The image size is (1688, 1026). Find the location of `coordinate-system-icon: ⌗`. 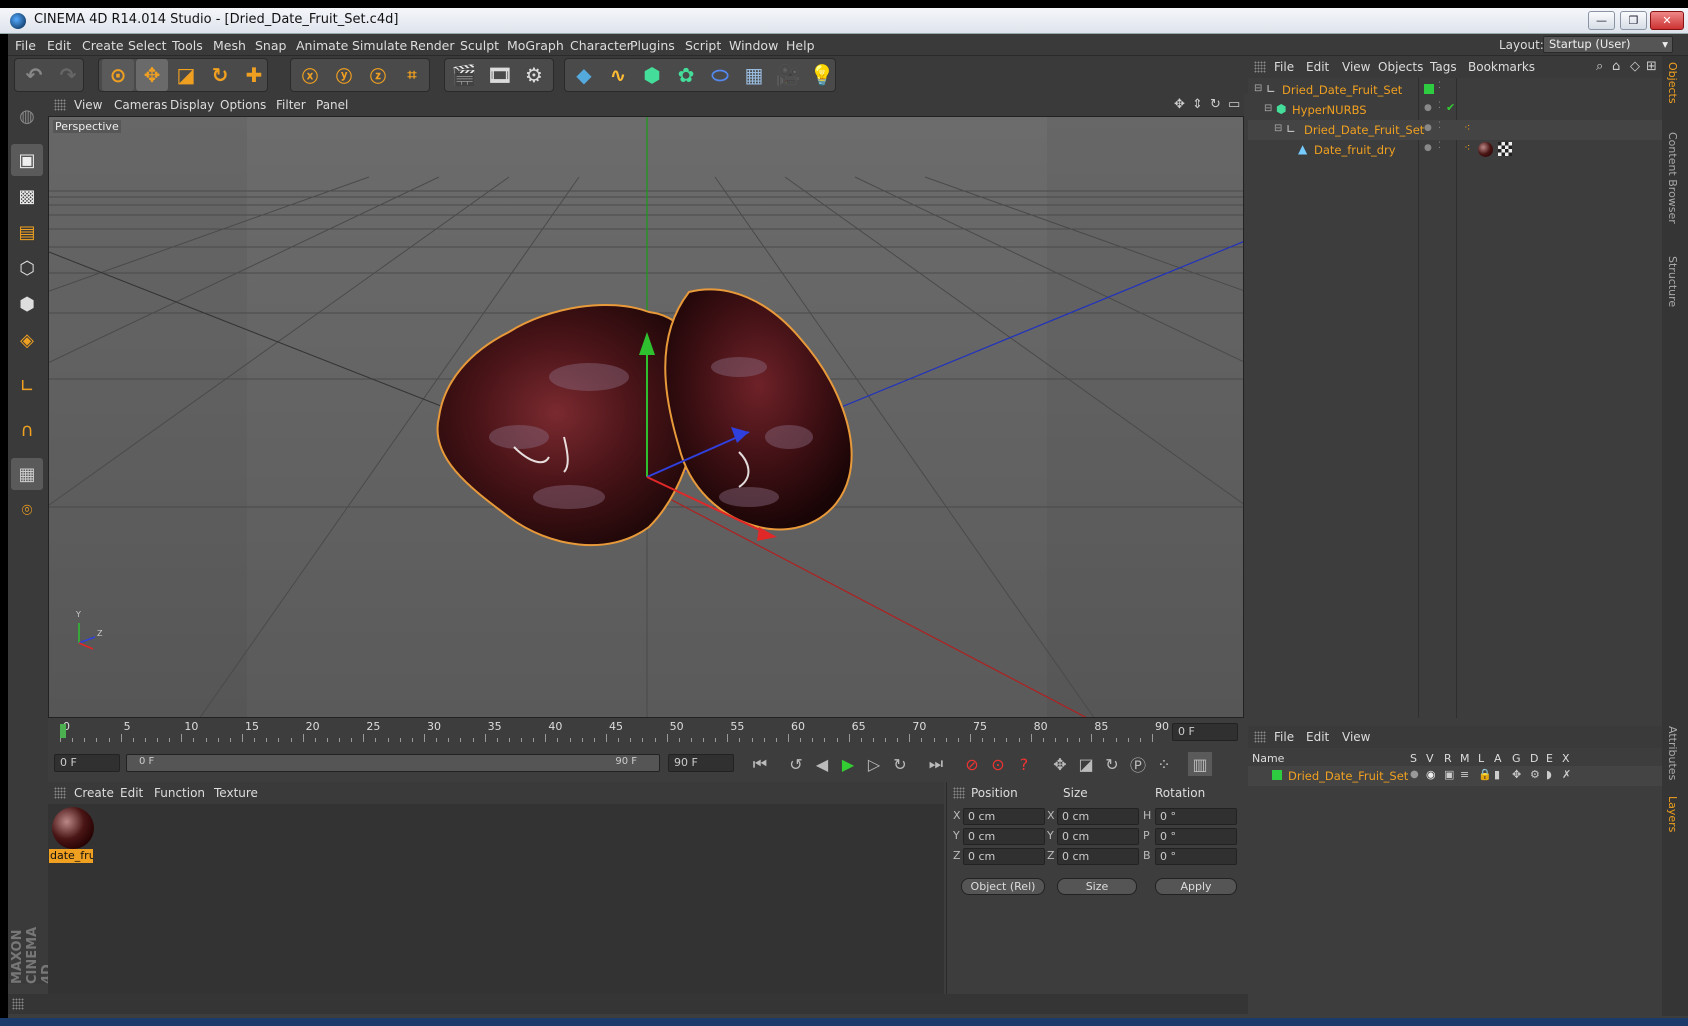

coordinate-system-icon: ⌗ is located at coordinates (412, 75).